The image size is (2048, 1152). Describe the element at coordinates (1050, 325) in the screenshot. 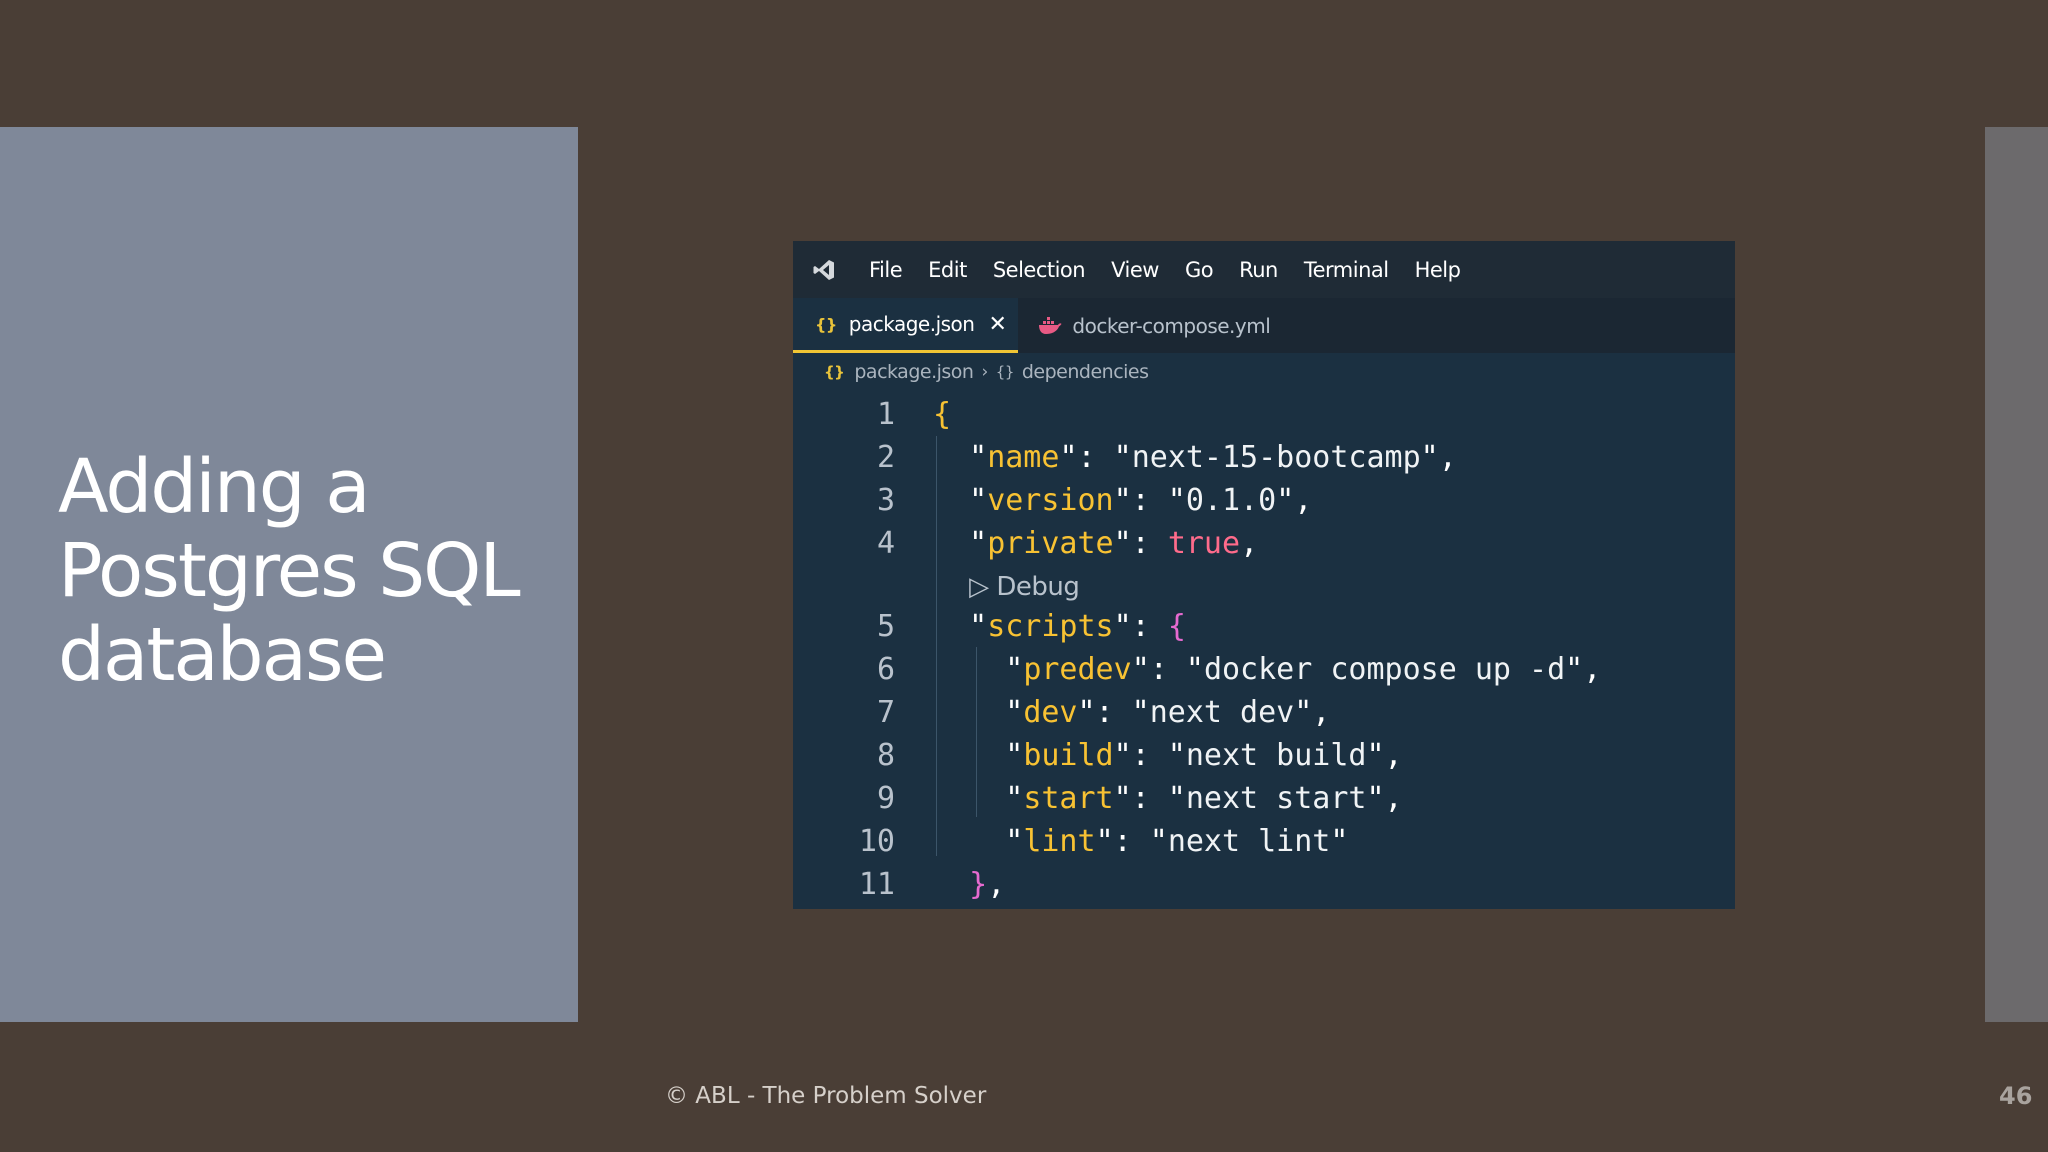

I see `docker-whale-icon` at that location.